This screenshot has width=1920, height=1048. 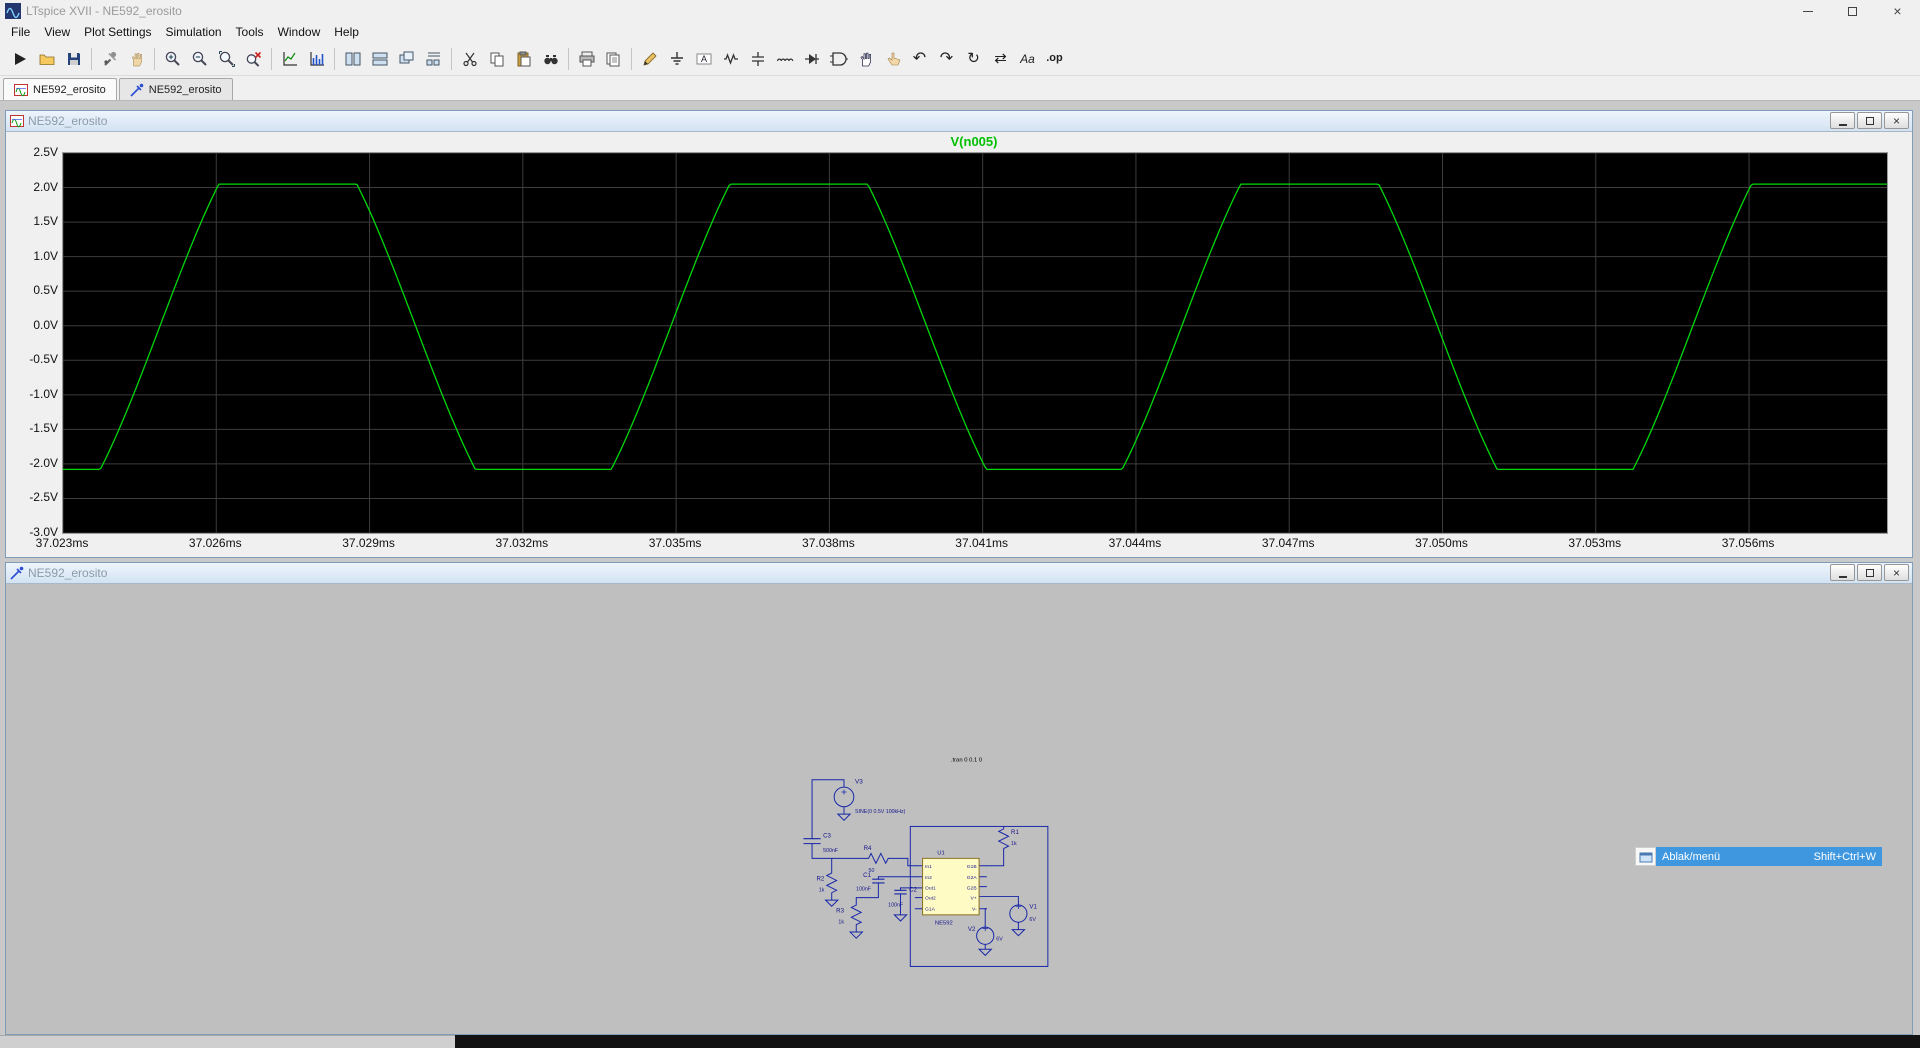 I want to click on schematic-close-button: ×, so click(x=1896, y=572).